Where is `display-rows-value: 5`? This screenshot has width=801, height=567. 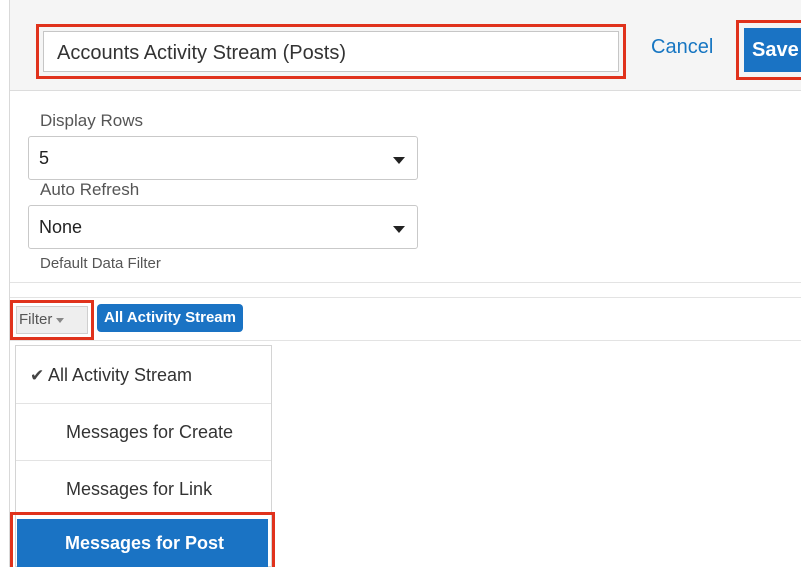
display-rows-value: 5 is located at coordinates (44, 158).